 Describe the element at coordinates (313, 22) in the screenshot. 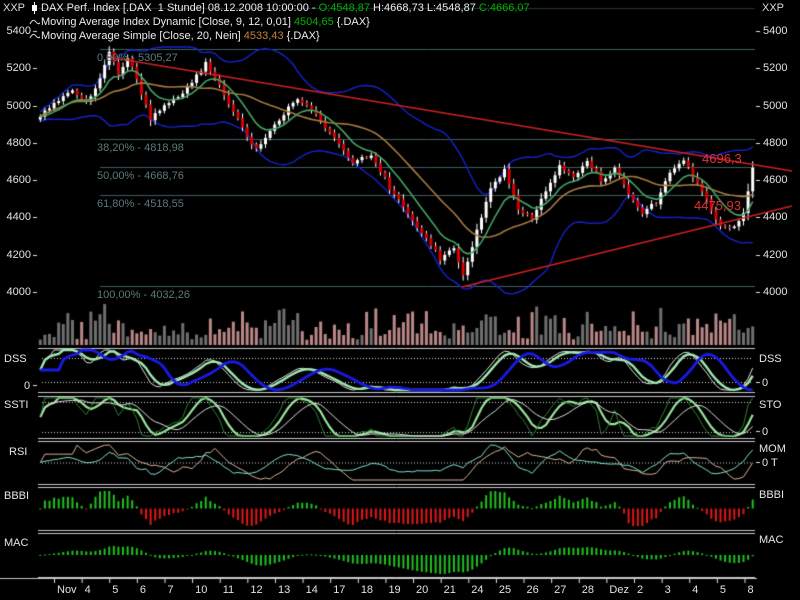

I see `ma-dynamic-value: 4504,65` at that location.